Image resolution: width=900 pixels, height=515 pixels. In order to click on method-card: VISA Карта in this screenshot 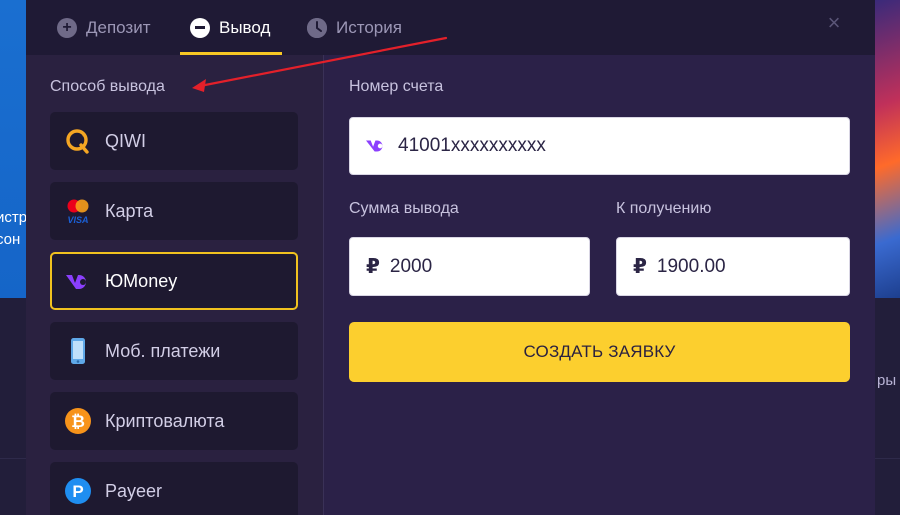, I will do `click(174, 211)`.